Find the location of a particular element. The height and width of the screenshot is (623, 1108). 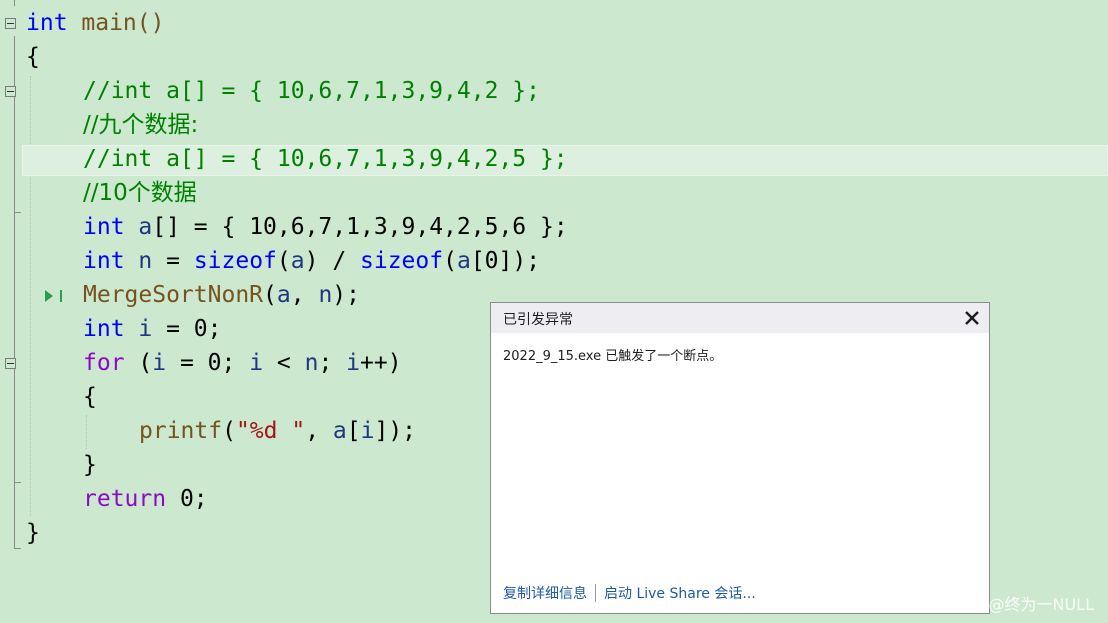

code-line-12: { is located at coordinates (90, 397).